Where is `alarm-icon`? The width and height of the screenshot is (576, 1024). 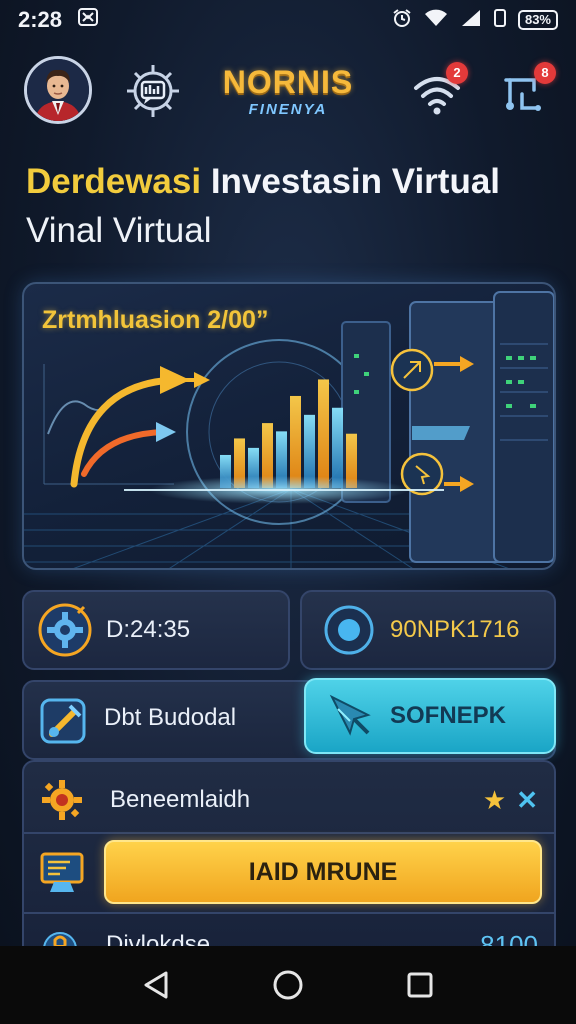 alarm-icon is located at coordinates (402, 20).